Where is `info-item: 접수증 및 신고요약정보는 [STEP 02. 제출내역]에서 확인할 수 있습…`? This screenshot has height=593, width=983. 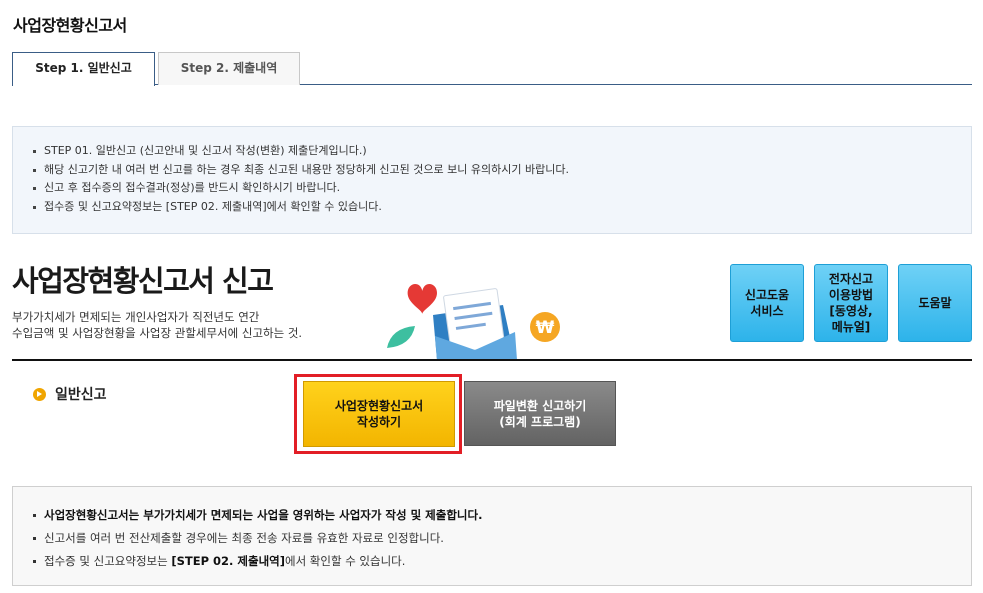 info-item: 접수증 및 신고요약정보는 [STEP 02. 제출내역]에서 확인할 수 있습… is located at coordinates (502, 207).